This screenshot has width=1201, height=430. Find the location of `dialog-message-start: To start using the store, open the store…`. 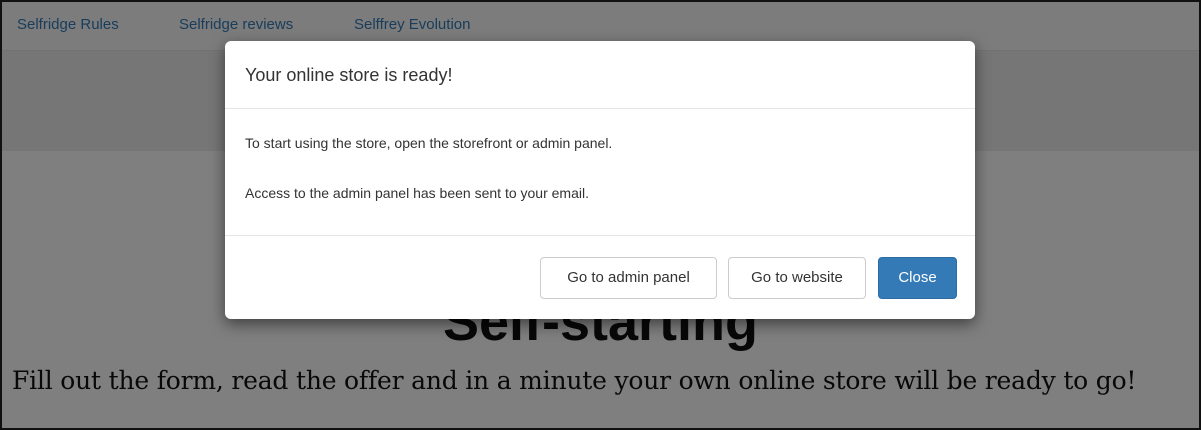

dialog-message-start: To start using the store, open the store… is located at coordinates (429, 143).